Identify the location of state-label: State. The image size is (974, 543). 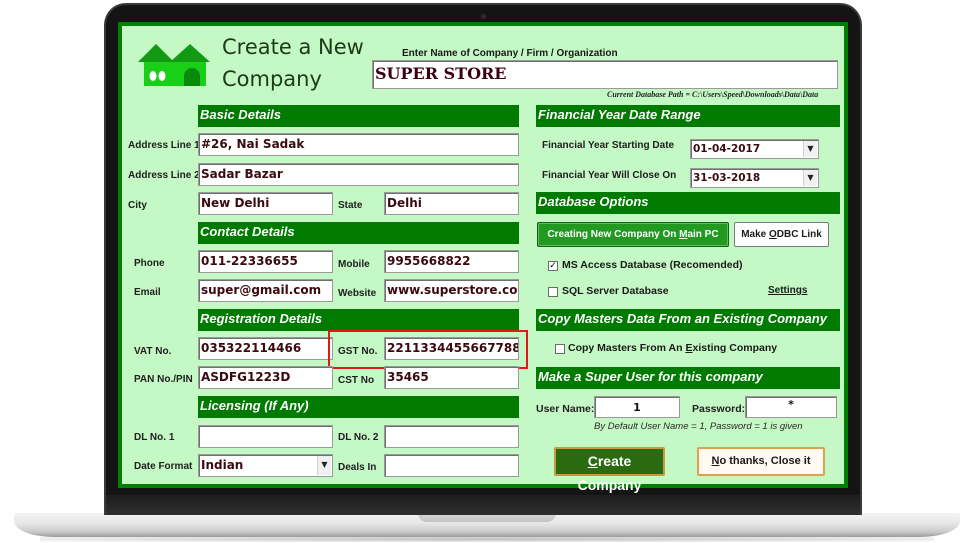
(350, 205).